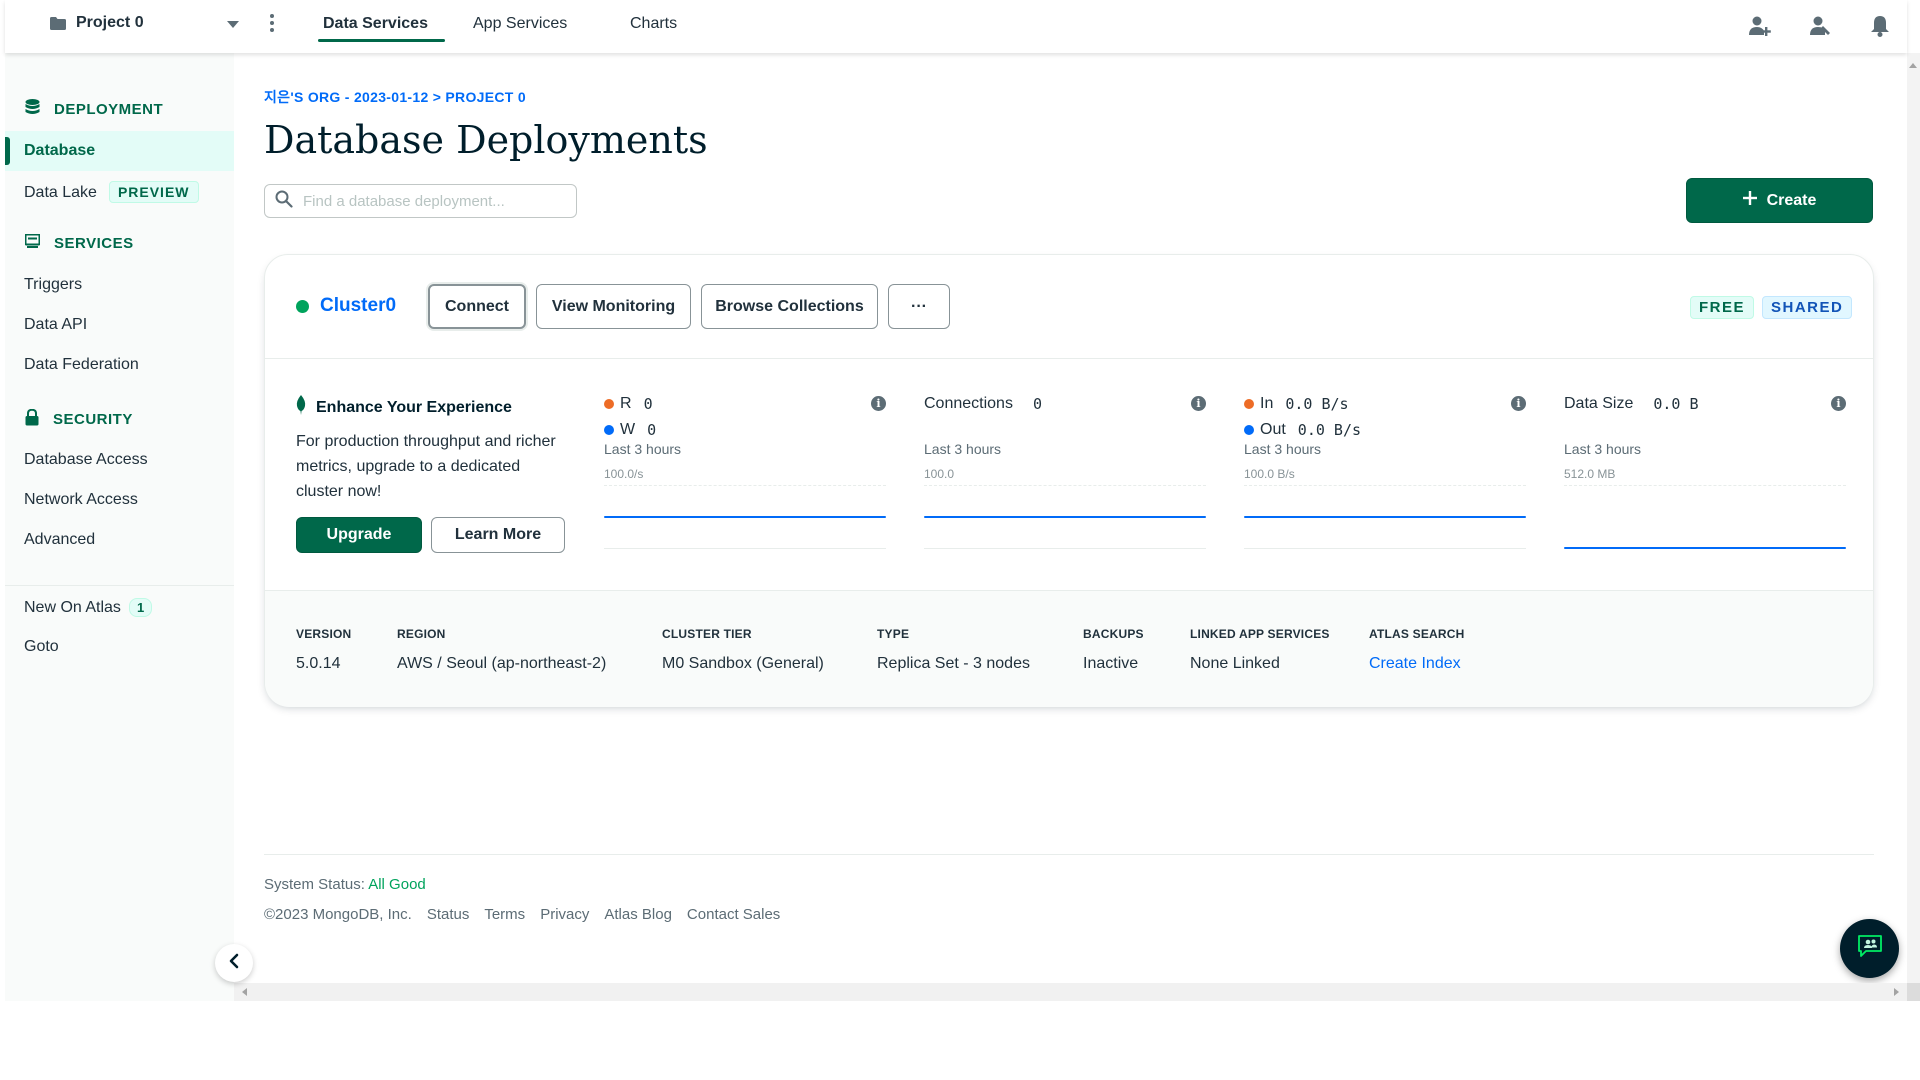 This screenshot has width=1920, height=1080. Describe the element at coordinates (477, 306) in the screenshot. I see `connect-button: Connect` at that location.